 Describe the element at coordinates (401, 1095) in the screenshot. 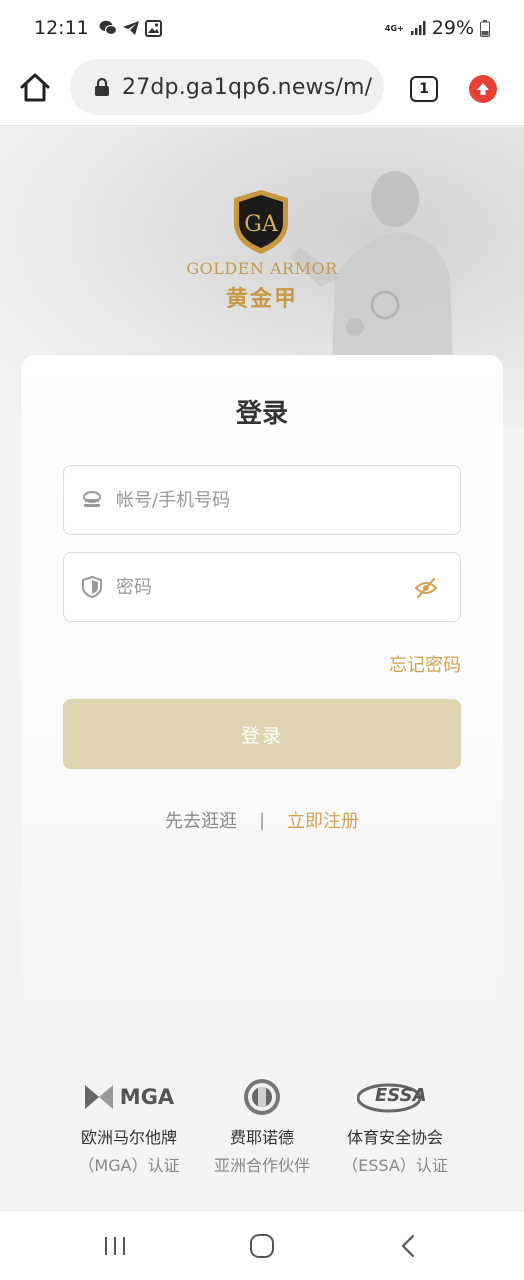

I see `essa-logo-text: ESSA` at that location.